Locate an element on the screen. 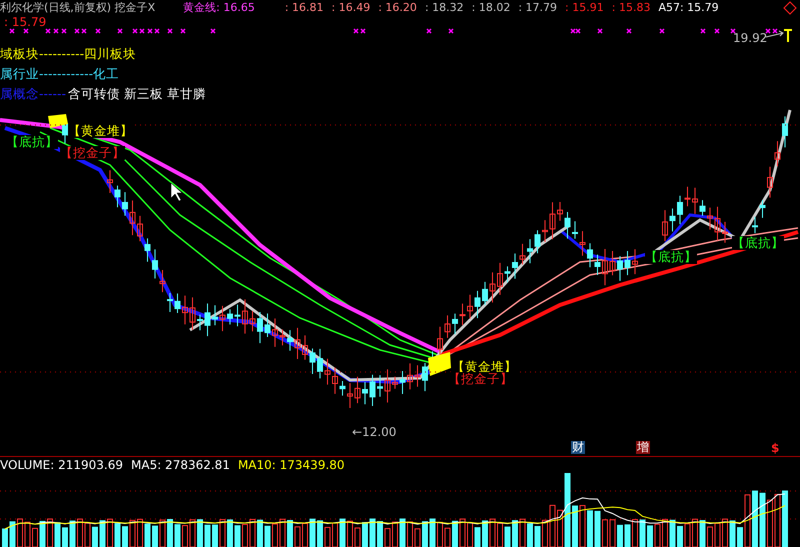 Image resolution: width=800 pixels, height=547 pixels. concept-list: 含可转债 新三板 草甘膦 is located at coordinates (137, 94).